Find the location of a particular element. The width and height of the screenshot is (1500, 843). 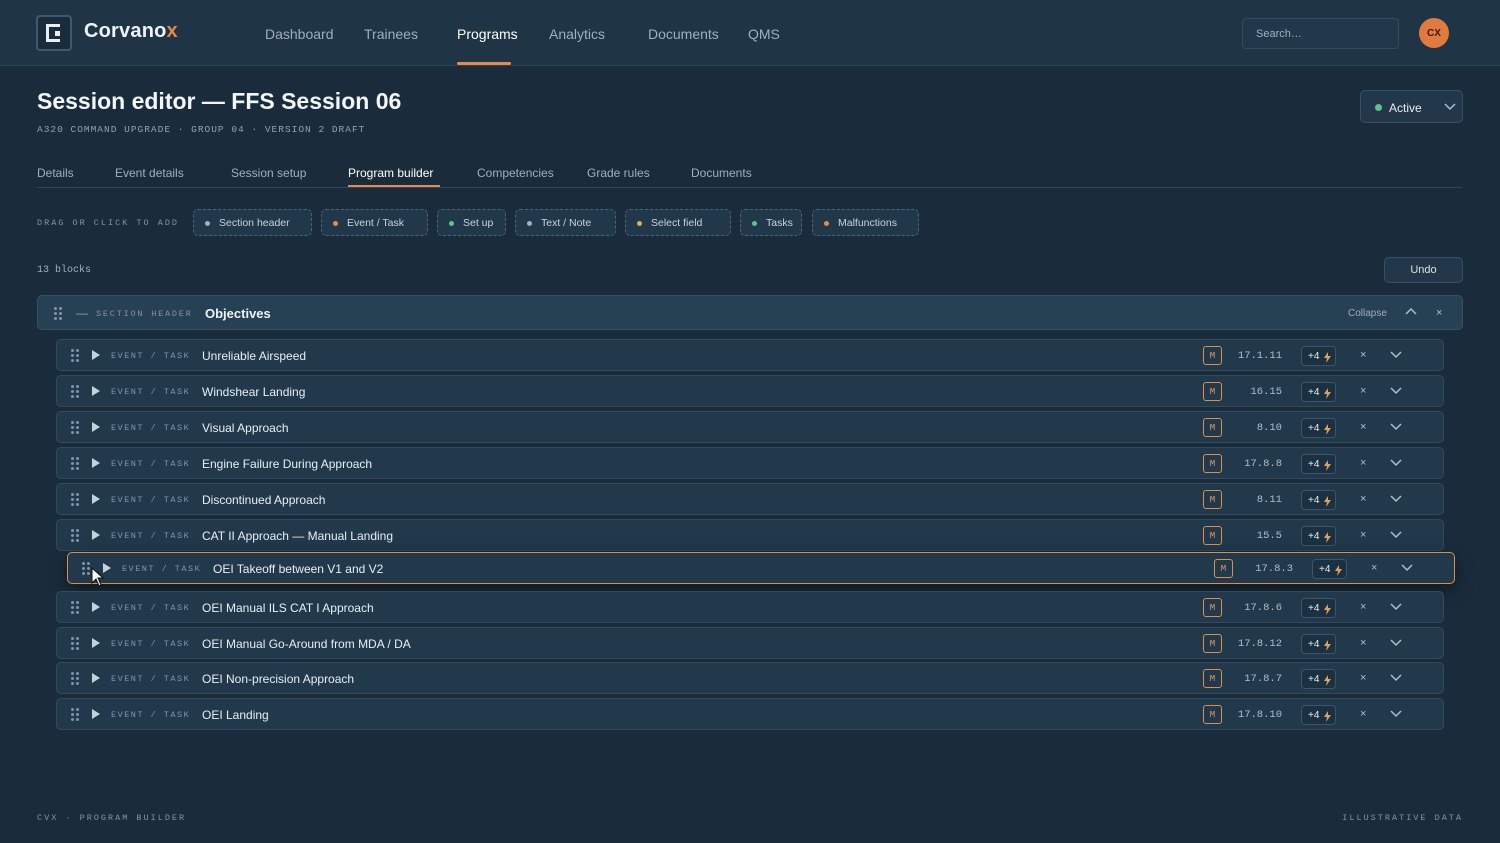

chevron-up-icon is located at coordinates (1411, 312).